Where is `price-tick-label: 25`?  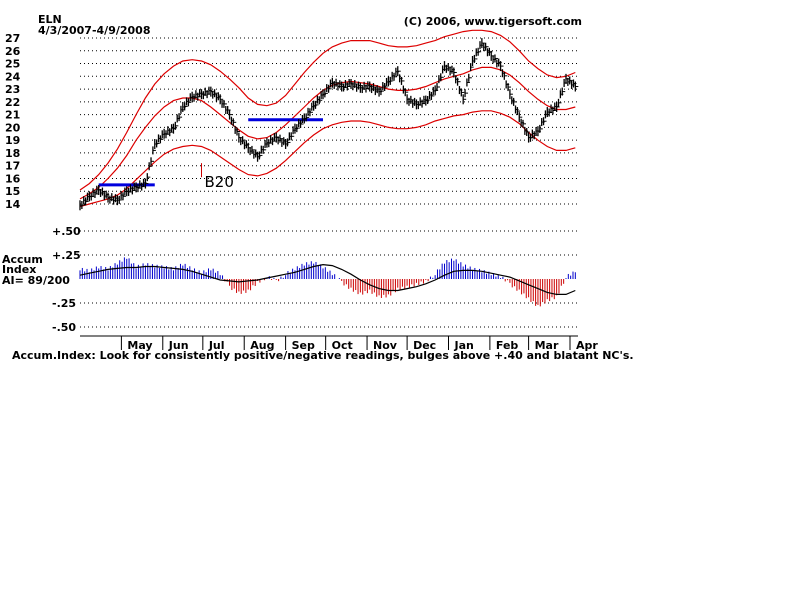
price-tick-label: 25 is located at coordinates (12, 64).